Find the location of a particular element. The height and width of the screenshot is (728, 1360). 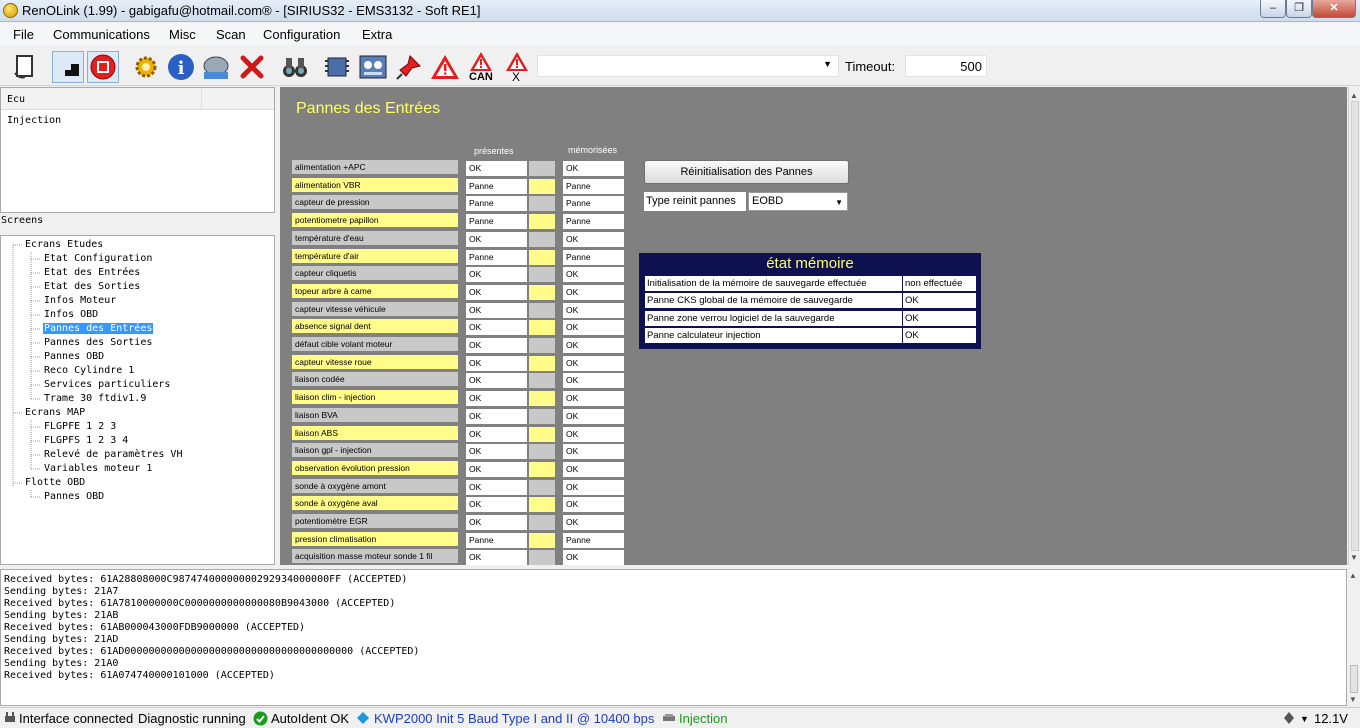

info-button: i is located at coordinates (181, 67).